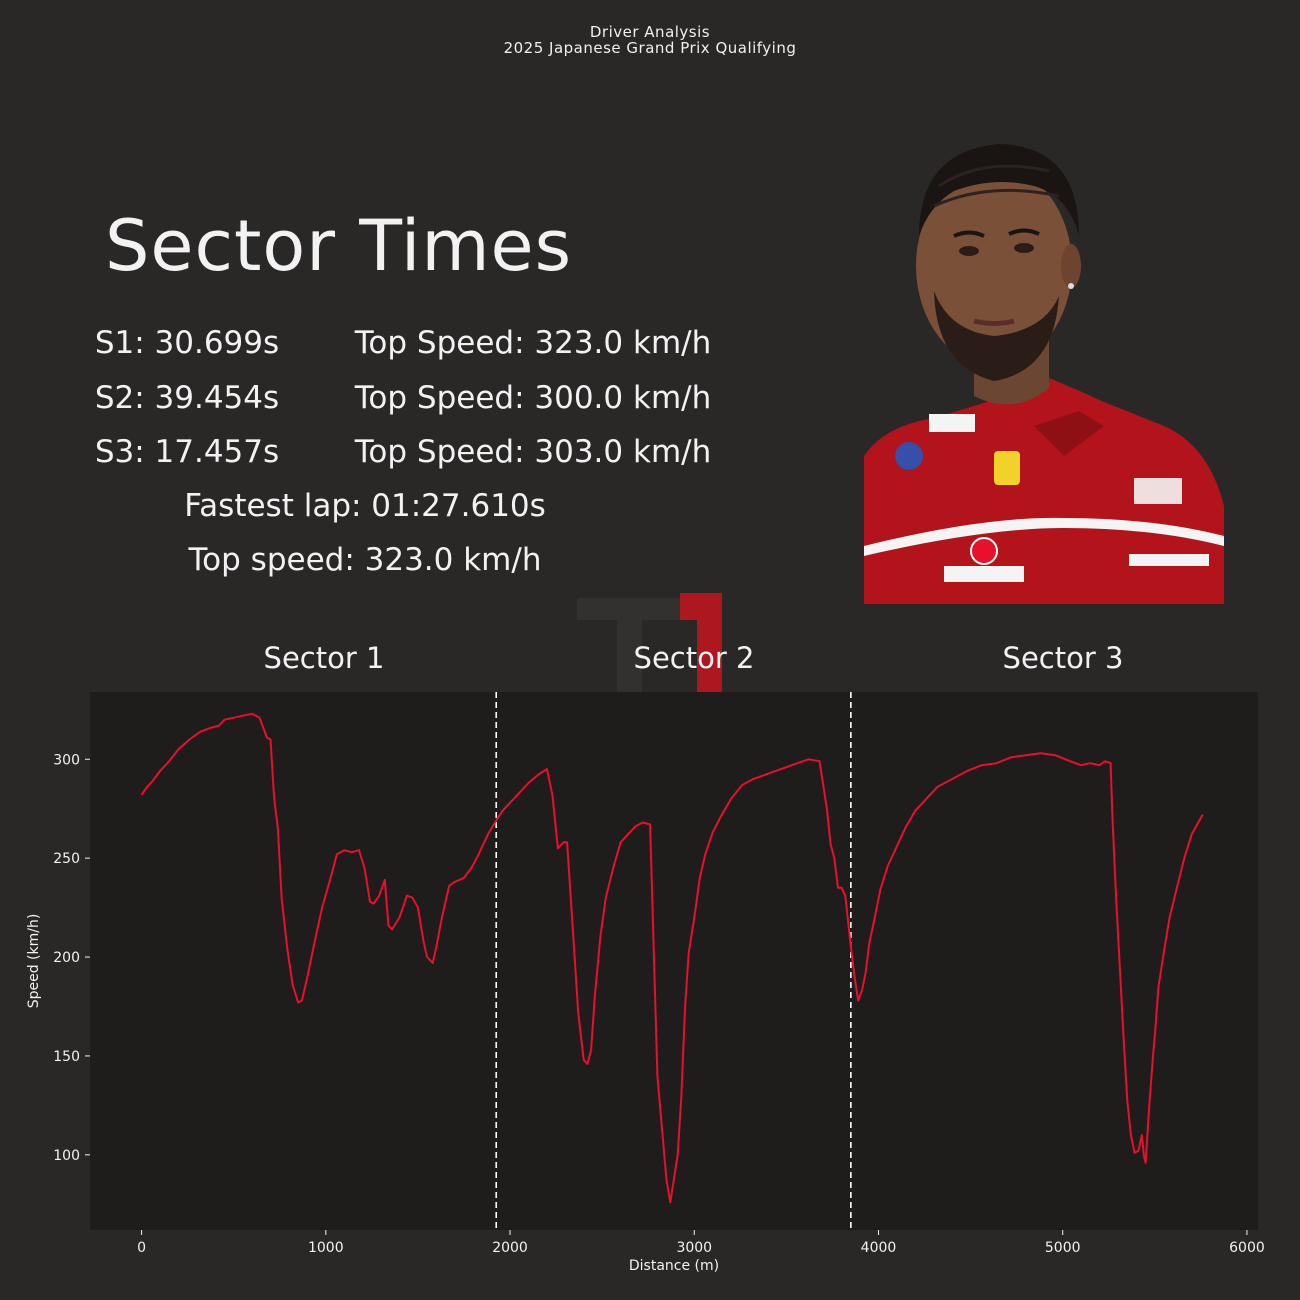  I want to click on overall-top-speed: Top speed: 323.0 km/h, so click(365, 560).